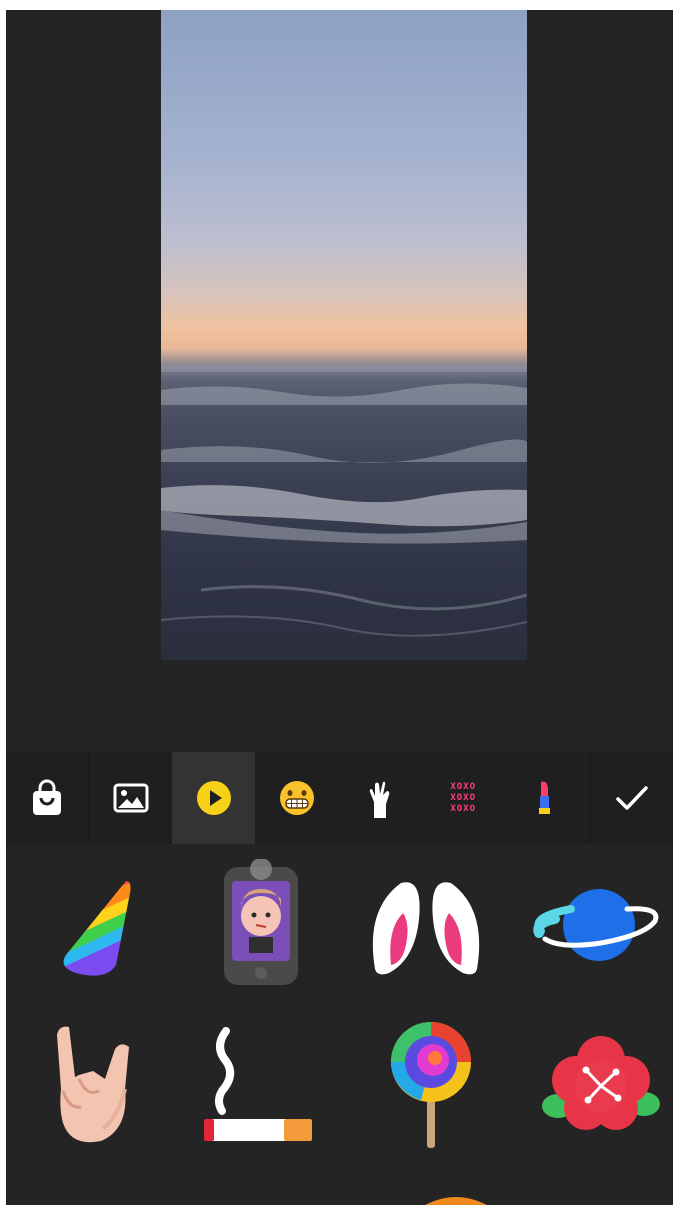  I want to click on lipstick-icon, so click(544, 797).